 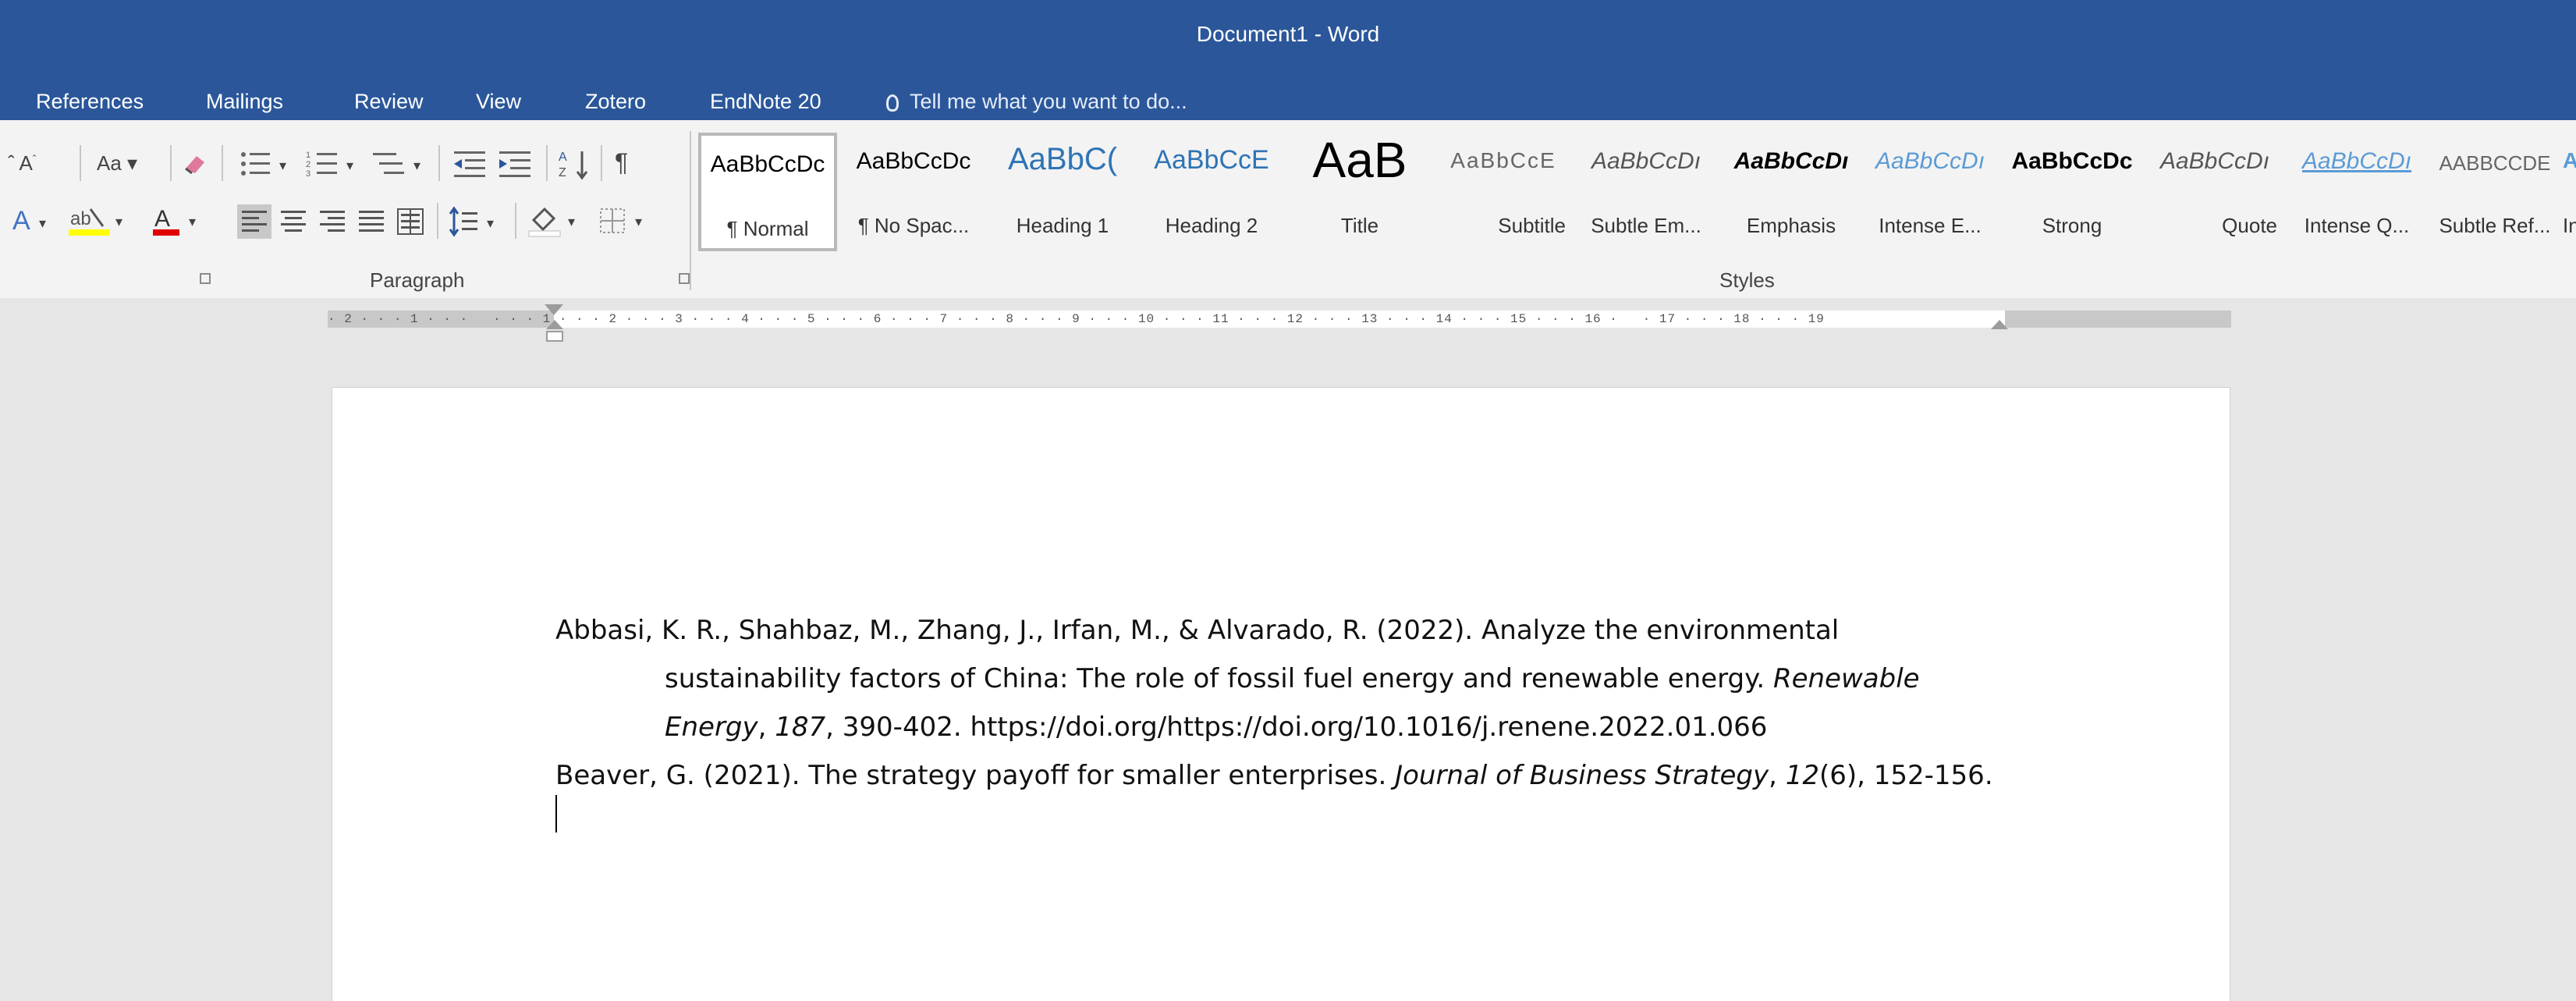 What do you see at coordinates (554, 336) in the screenshot?
I see `left-indent-marker` at bounding box center [554, 336].